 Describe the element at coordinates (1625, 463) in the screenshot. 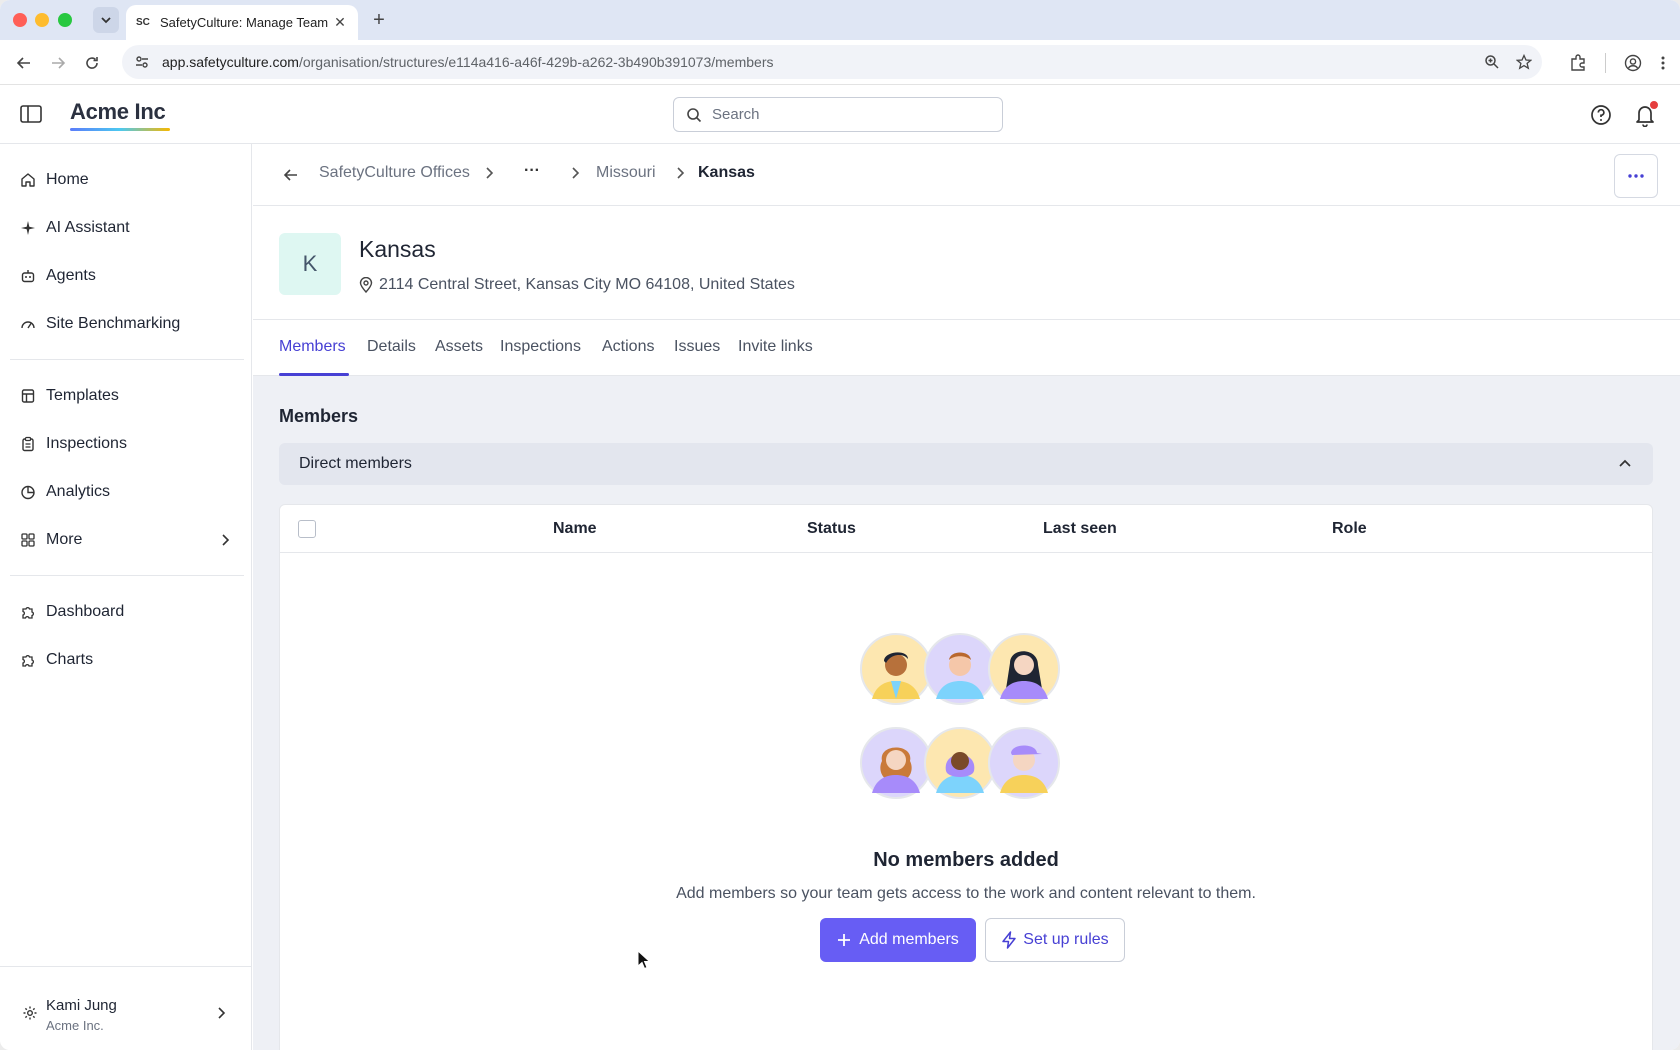

I see `chevron-up-icon` at that location.